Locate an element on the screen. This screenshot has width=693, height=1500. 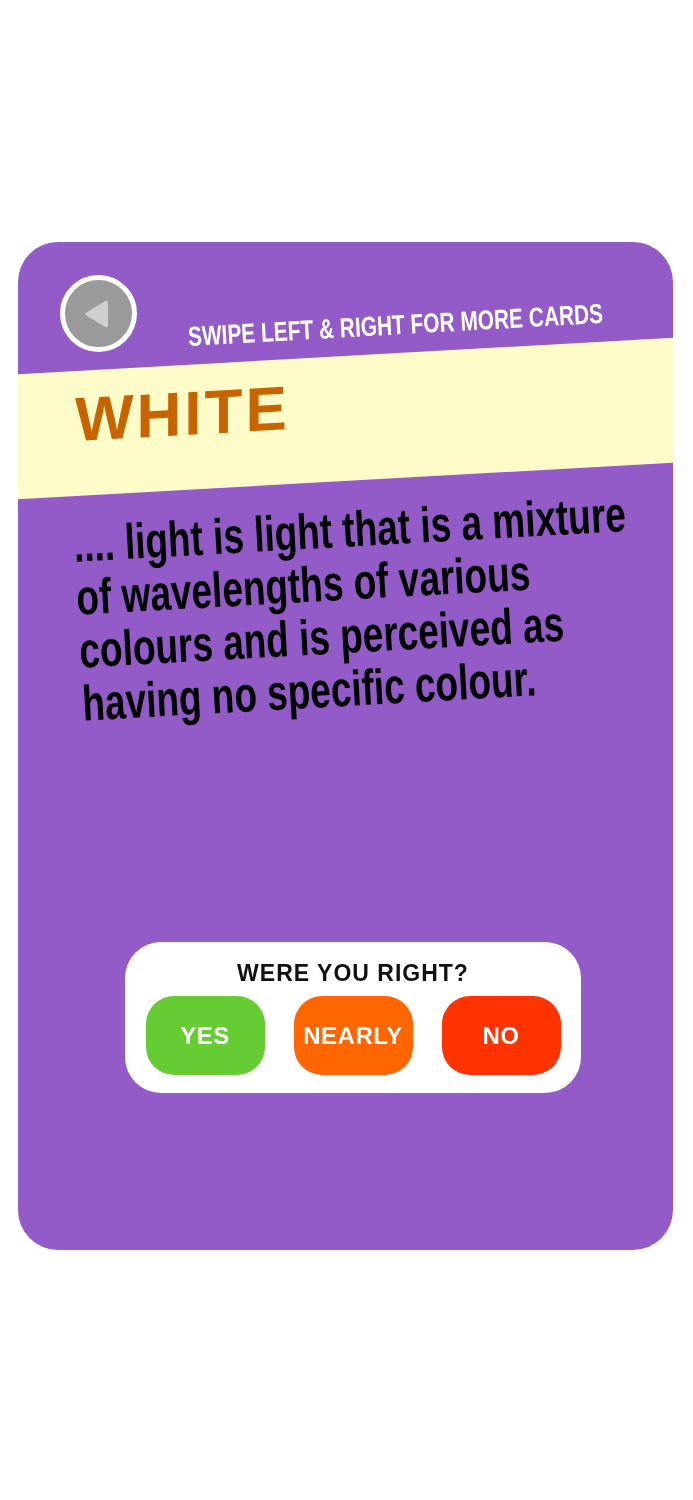
swipe-hint: SWIPE LEFT & RIGHT FOR MORE CARDS is located at coordinates (395, 325).